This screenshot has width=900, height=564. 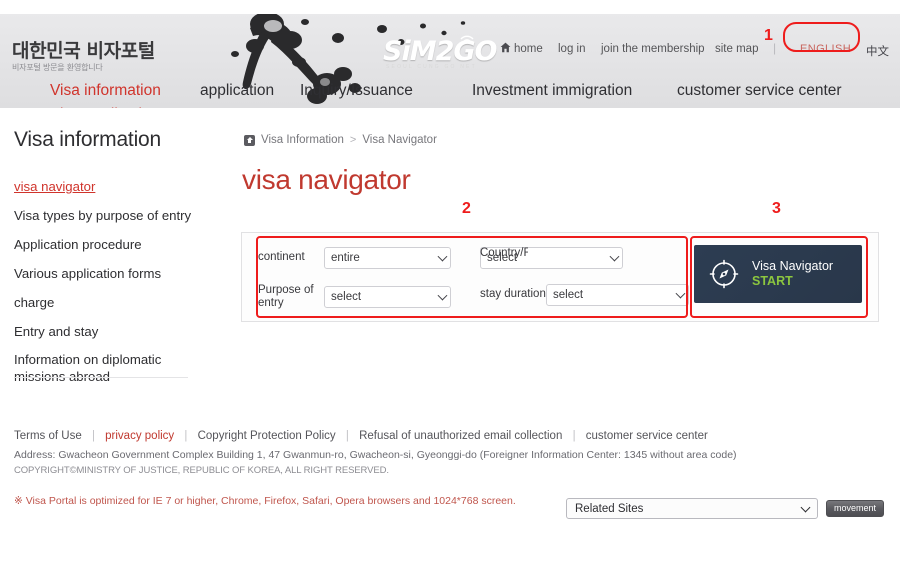 What do you see at coordinates (102, 216) in the screenshot?
I see `sidebar-link-visa-types: Visa types by purpose of entry` at bounding box center [102, 216].